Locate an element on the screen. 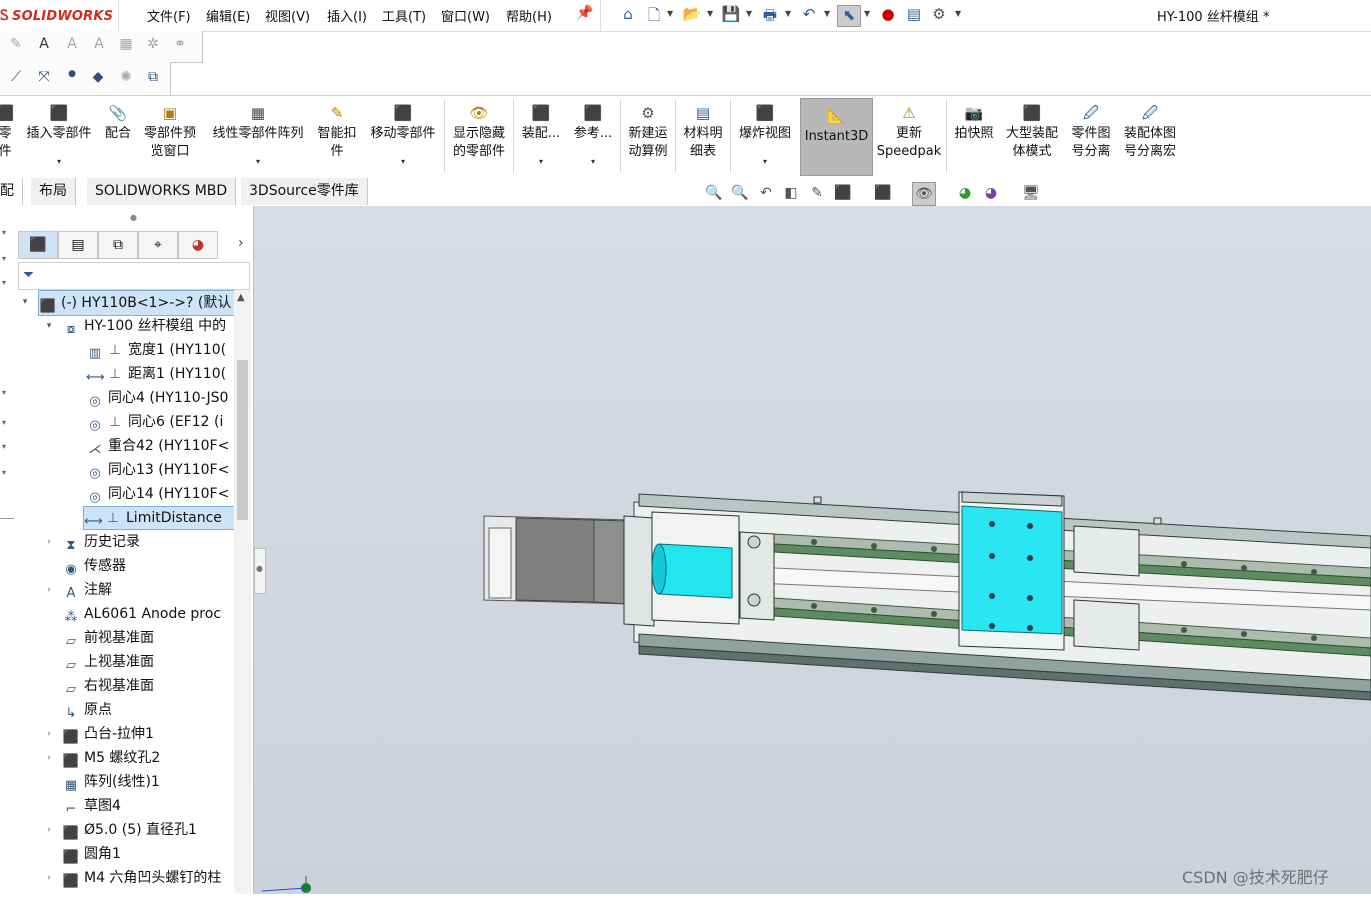 The height and width of the screenshot is (898, 1371). cmd-bom: ▤ 材料明 细表 is located at coordinates (703, 136).